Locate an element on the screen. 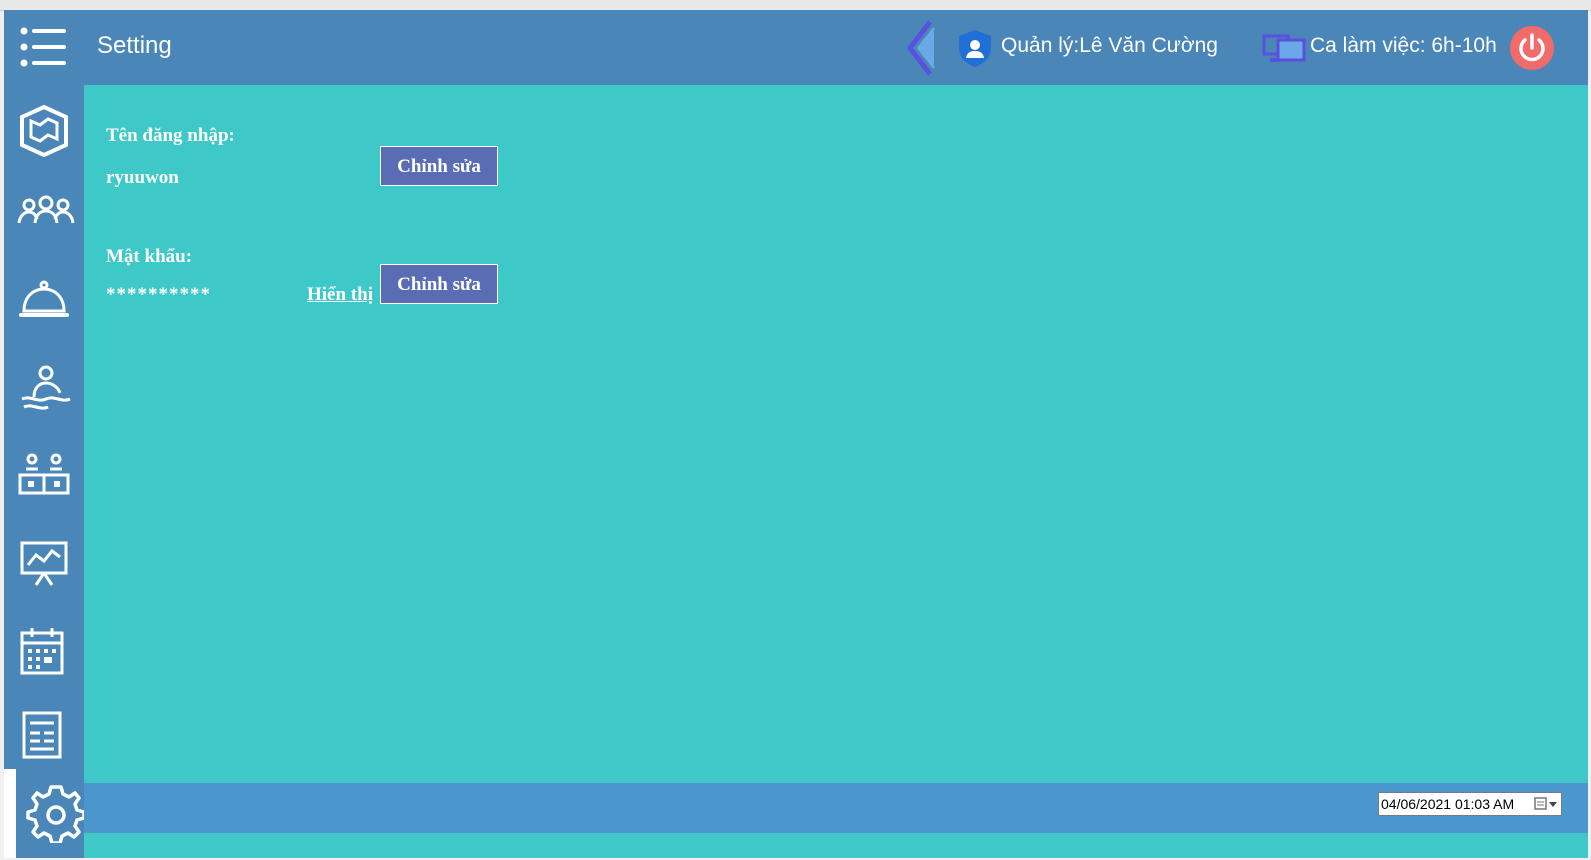 The image size is (1591, 860). sidebar-item-users is located at coordinates (44, 218).